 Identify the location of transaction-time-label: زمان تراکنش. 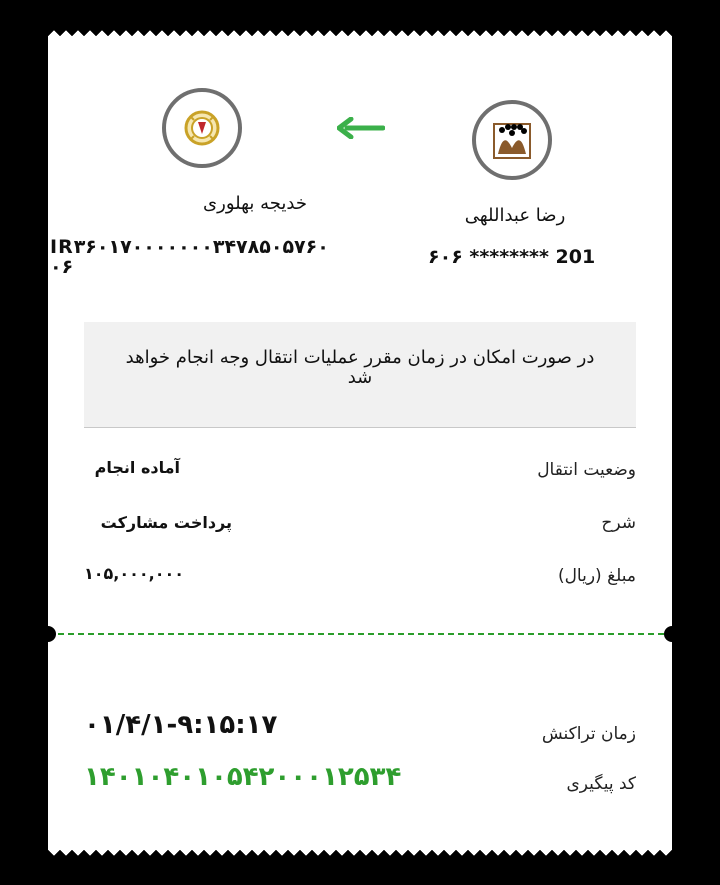
(588, 734).